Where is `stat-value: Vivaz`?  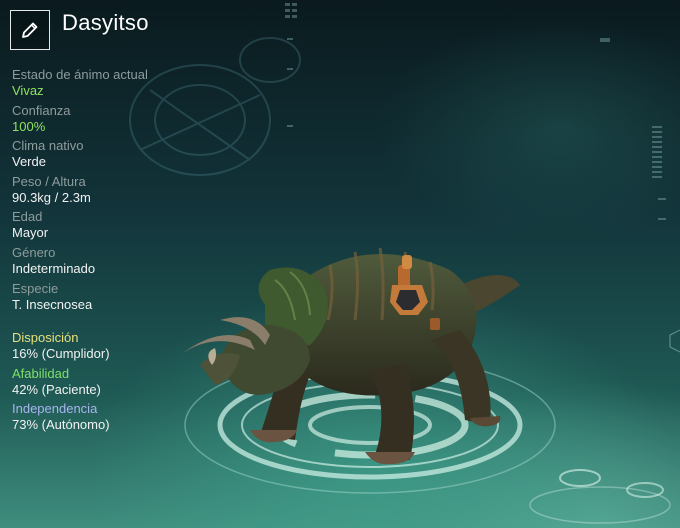
stat-value: Vivaz is located at coordinates (28, 90).